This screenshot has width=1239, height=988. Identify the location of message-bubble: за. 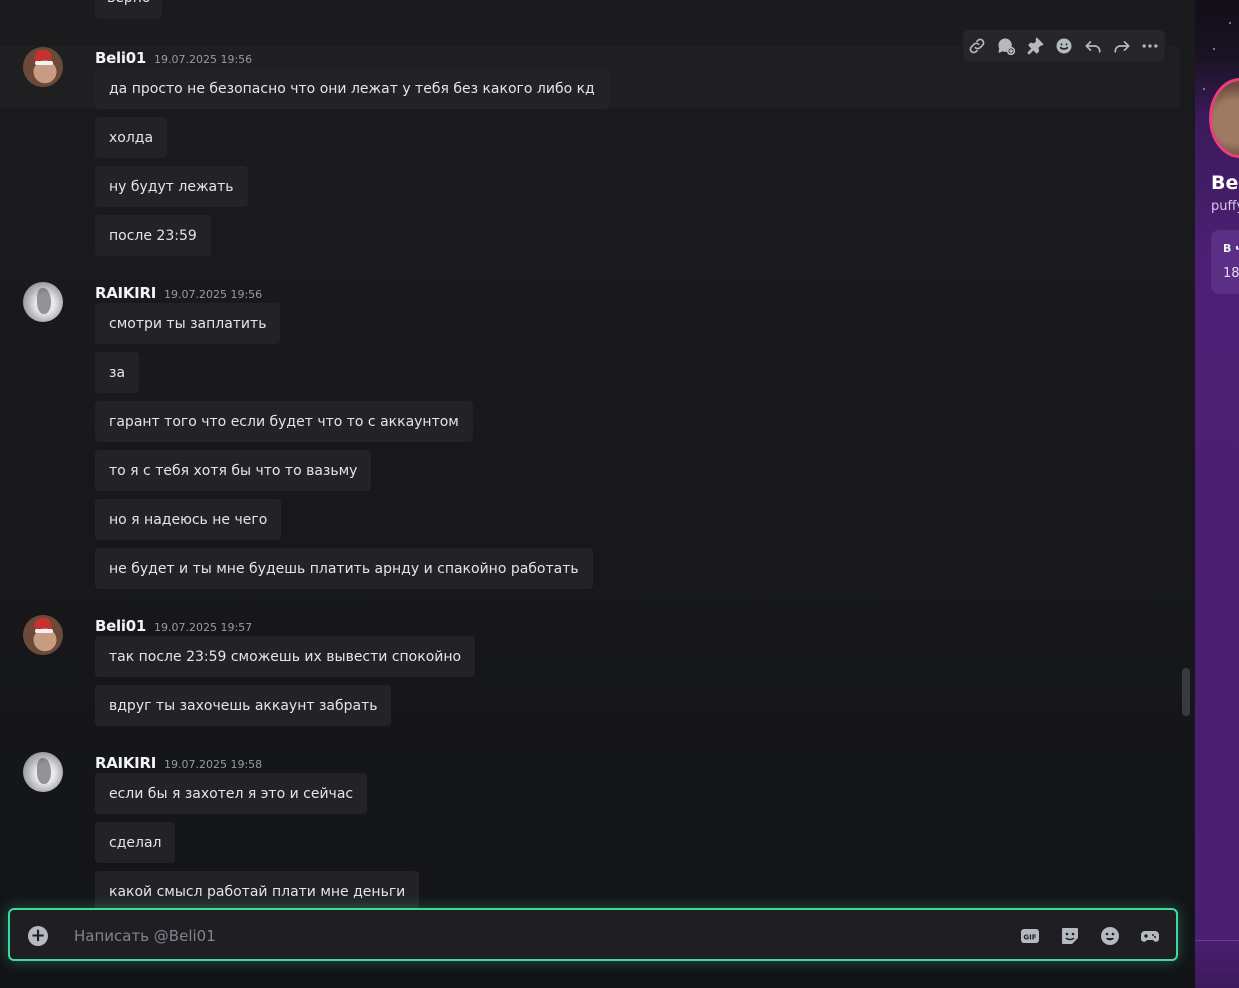
(117, 372).